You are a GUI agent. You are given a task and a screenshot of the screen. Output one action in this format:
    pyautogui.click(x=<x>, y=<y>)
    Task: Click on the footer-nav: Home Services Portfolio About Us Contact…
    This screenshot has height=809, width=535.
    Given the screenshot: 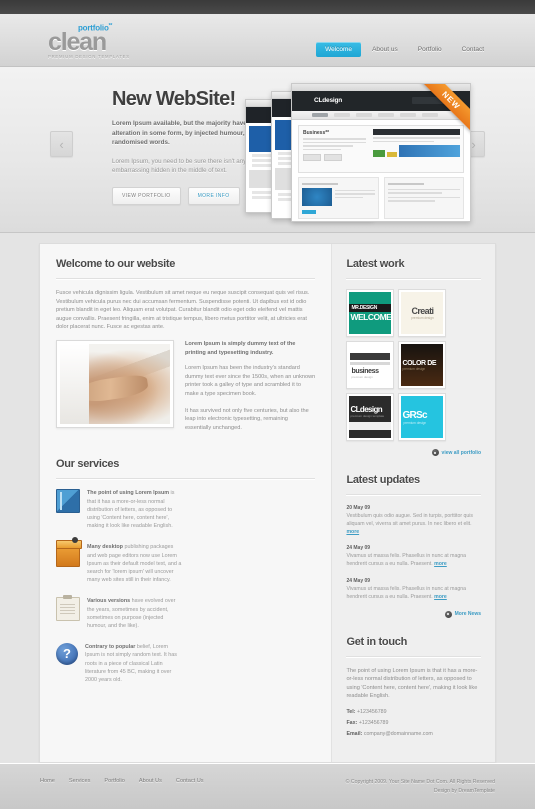 What is the action you would take?
    pyautogui.click(x=122, y=787)
    